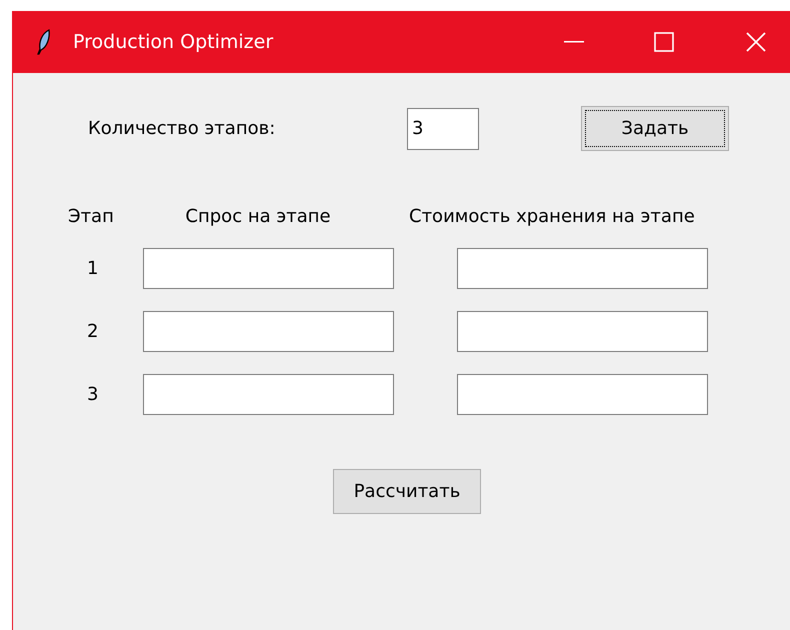 Image resolution: width=790 pixels, height=630 pixels. Describe the element at coordinates (91, 217) in the screenshot. I see `column-header: Этап` at that location.